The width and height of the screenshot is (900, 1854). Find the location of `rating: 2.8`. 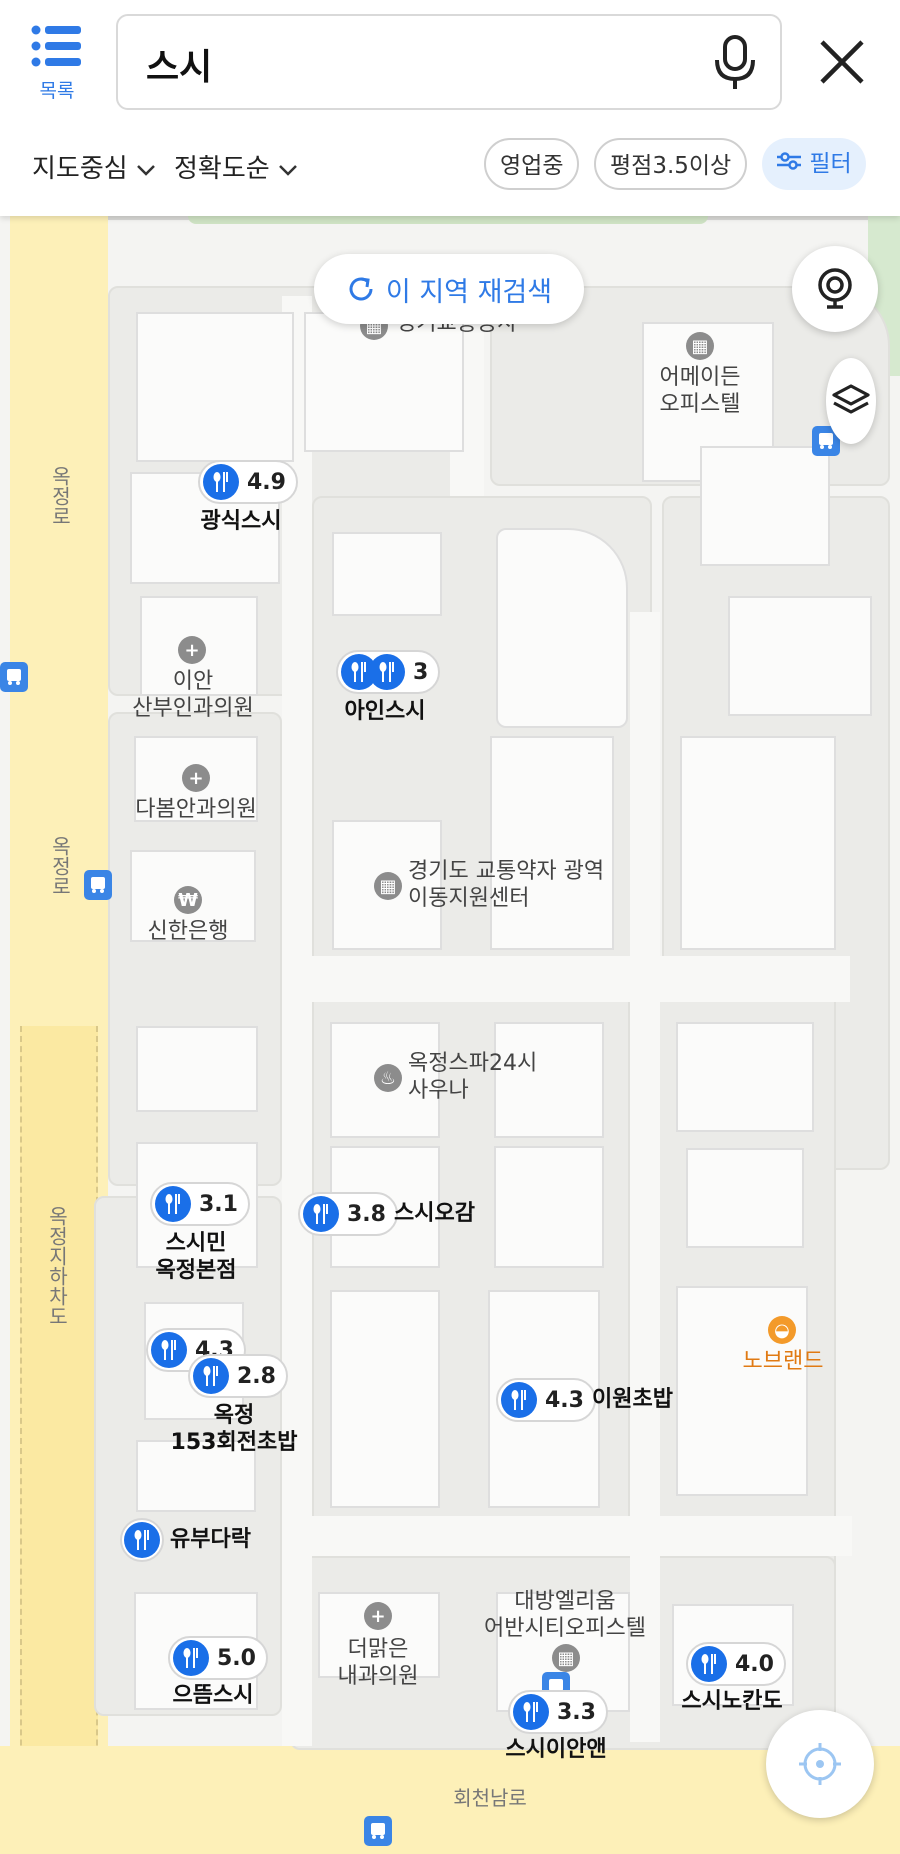

rating: 2.8 is located at coordinates (256, 1376).